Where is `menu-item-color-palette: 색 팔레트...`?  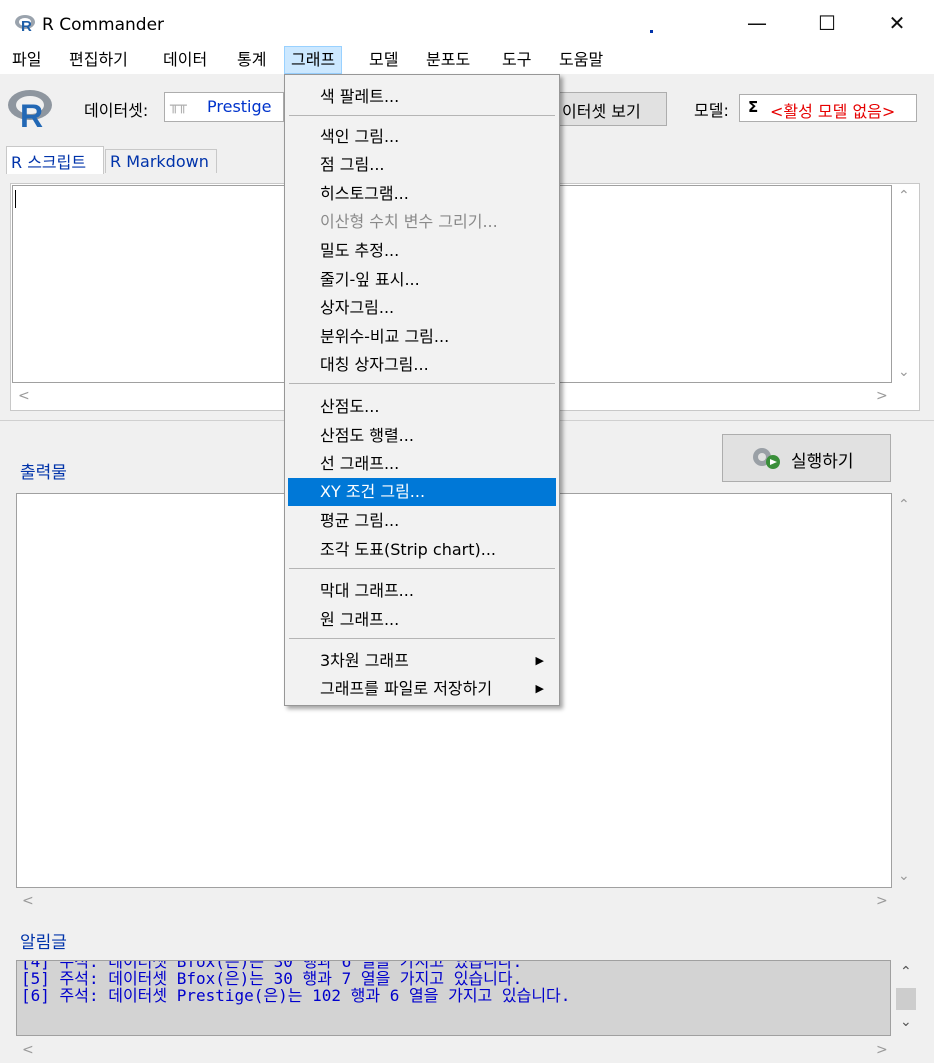
menu-item-color-palette: 색 팔레트... is located at coordinates (422, 97).